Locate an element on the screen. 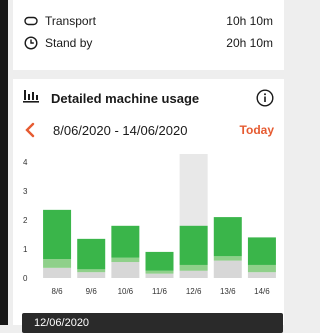 The height and width of the screenshot is (333, 320). chevron-left-icon is located at coordinates (30, 130).